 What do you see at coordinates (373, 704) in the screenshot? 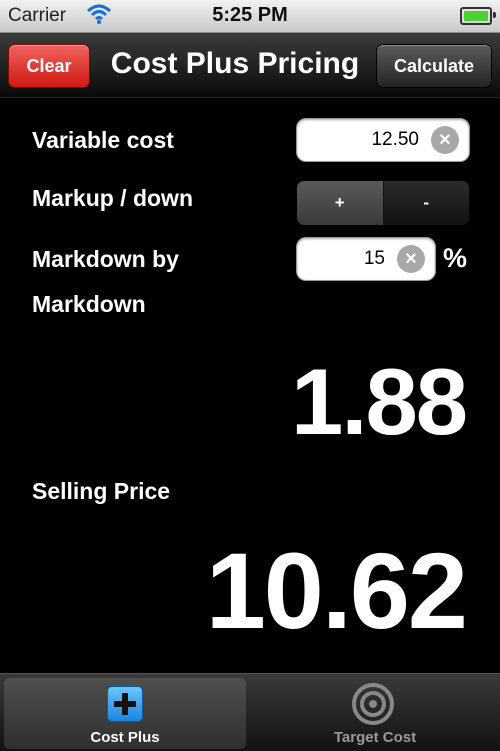
I see `target-icon` at bounding box center [373, 704].